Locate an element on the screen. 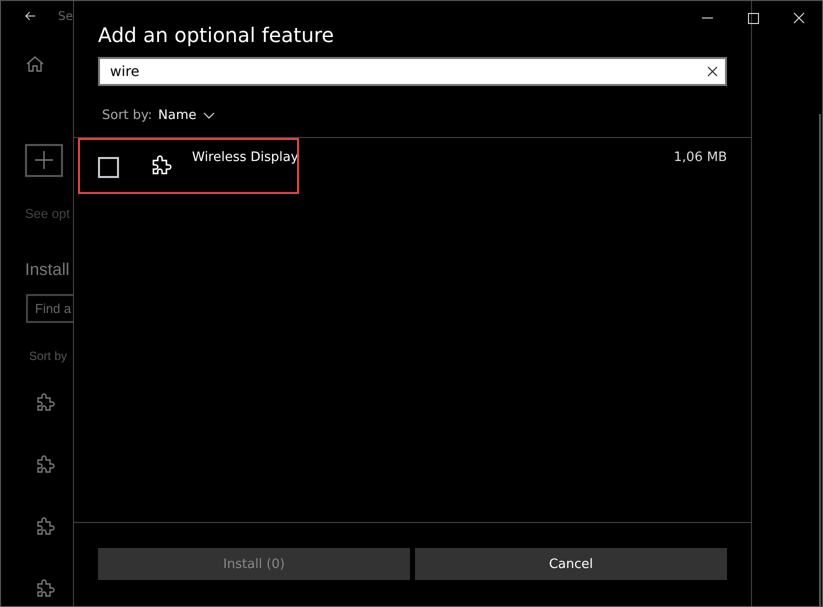  minimize-icon is located at coordinates (707, 18).